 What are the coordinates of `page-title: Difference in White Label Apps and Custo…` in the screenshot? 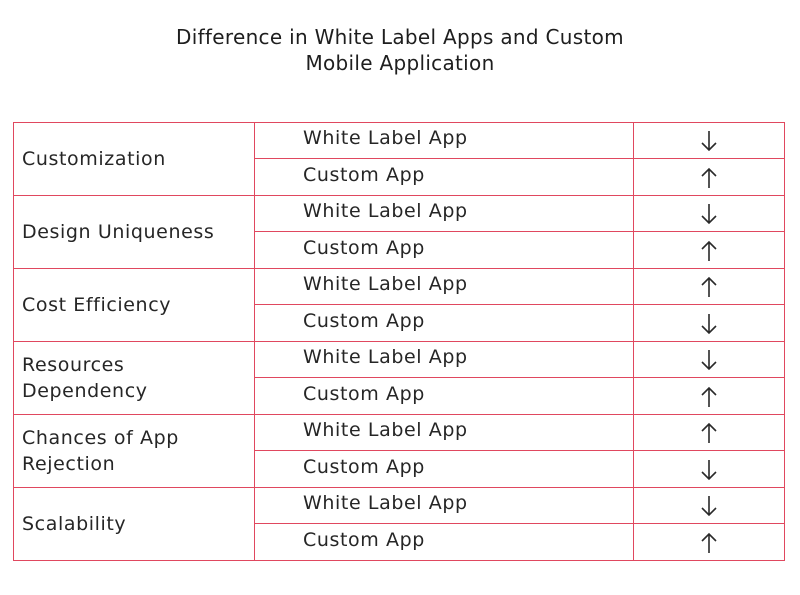 It's located at (400, 50).